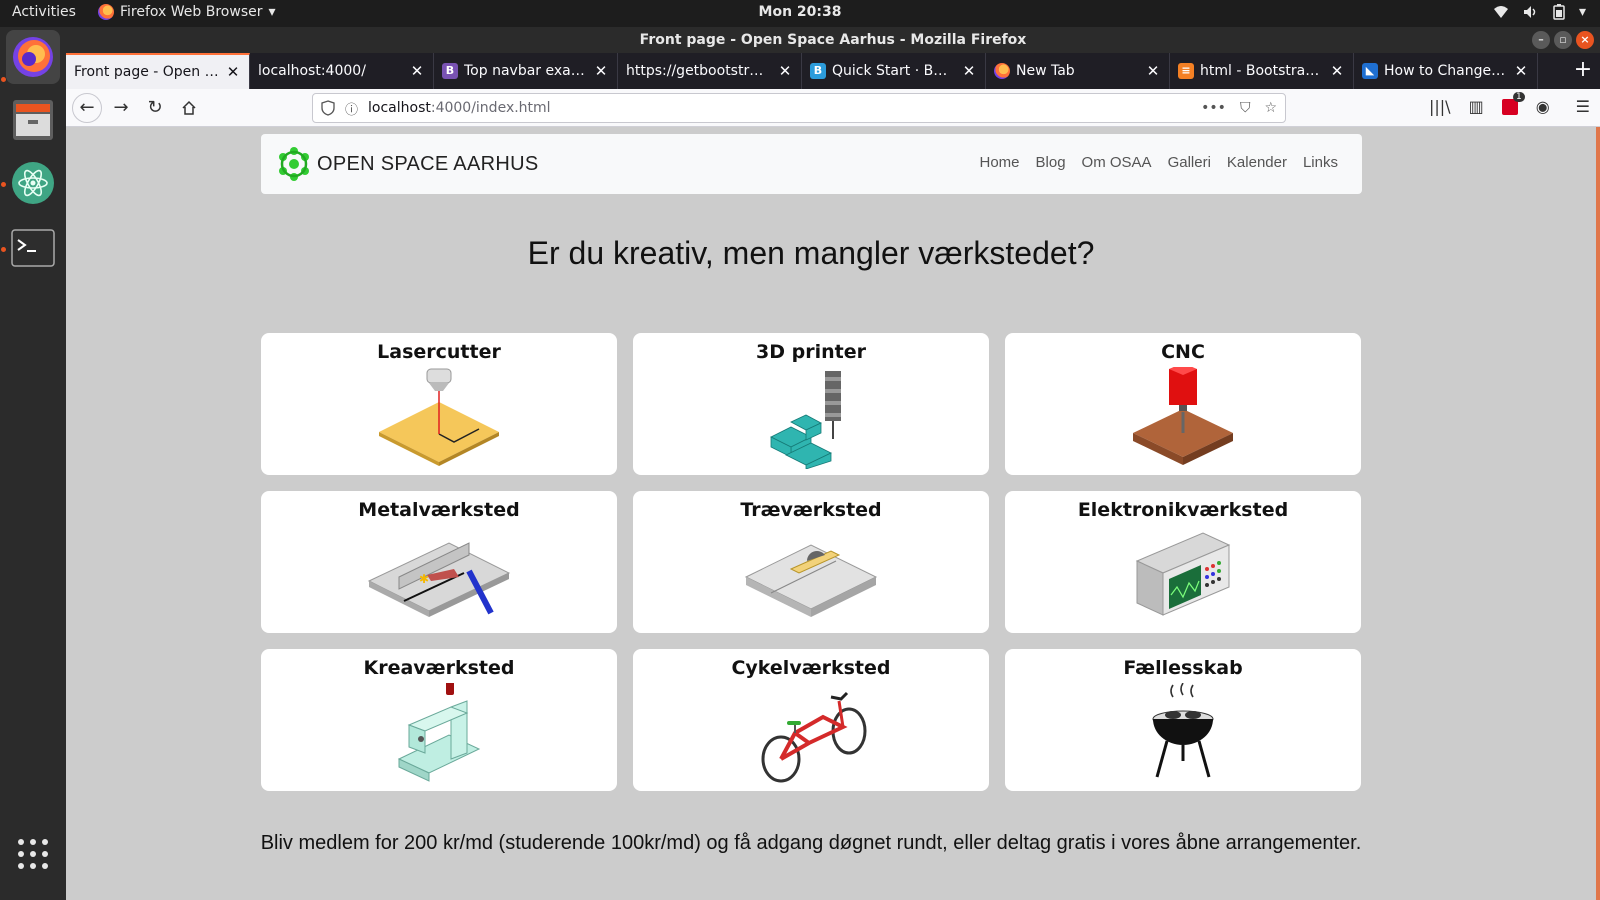 Image resolution: width=1600 pixels, height=900 pixels. Describe the element at coordinates (1000, 162) in the screenshot. I see `nav-link-home: Home` at that location.